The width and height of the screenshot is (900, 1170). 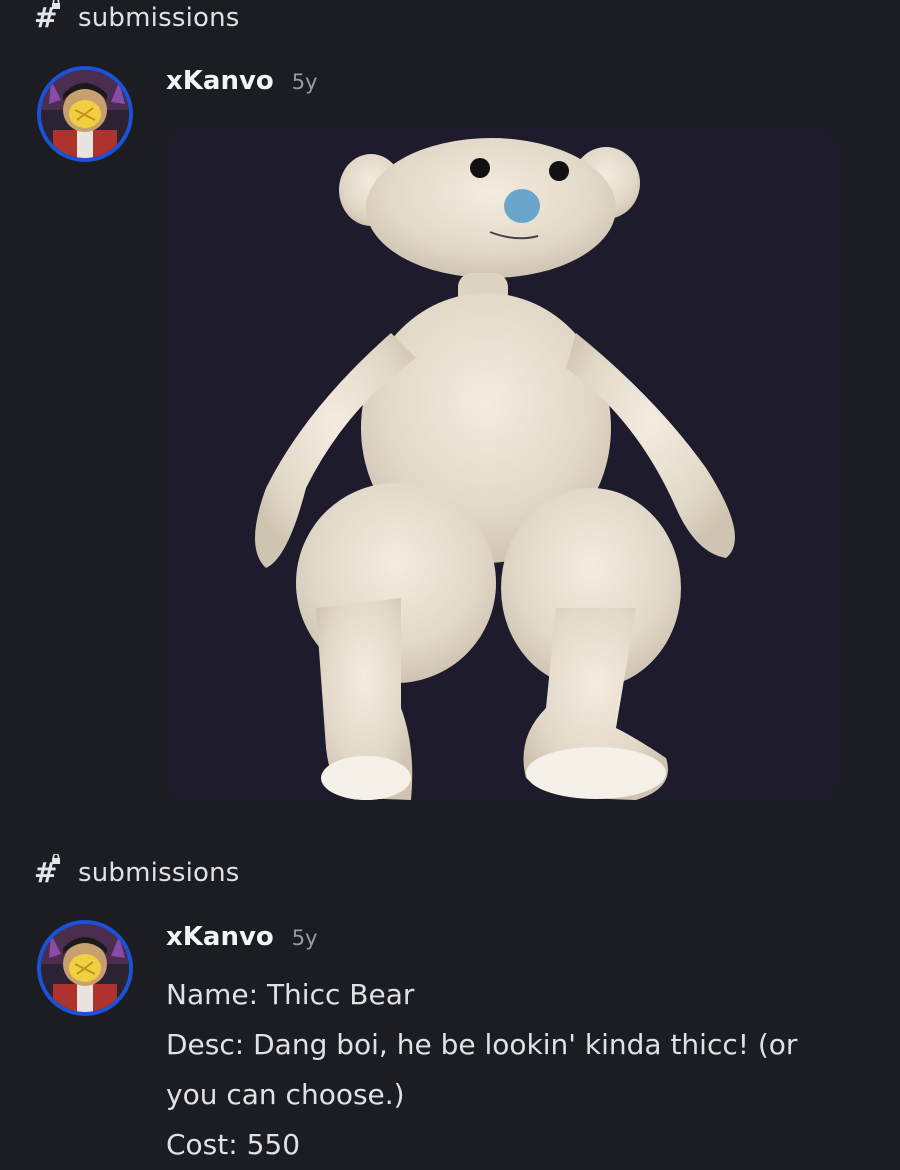 I want to click on message-line: you can choose.), so click(x=285, y=1094).